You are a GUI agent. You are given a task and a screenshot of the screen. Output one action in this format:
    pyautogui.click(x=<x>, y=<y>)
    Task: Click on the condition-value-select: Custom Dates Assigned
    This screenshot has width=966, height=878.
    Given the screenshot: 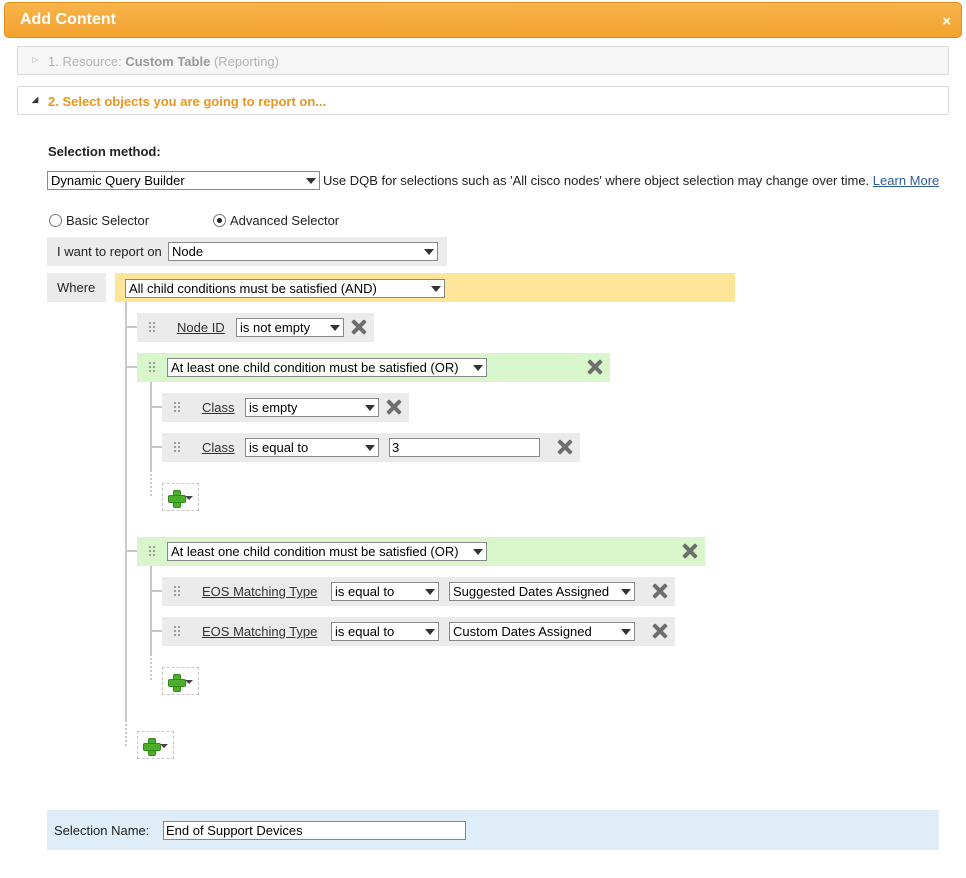 What is the action you would take?
    pyautogui.click(x=542, y=631)
    